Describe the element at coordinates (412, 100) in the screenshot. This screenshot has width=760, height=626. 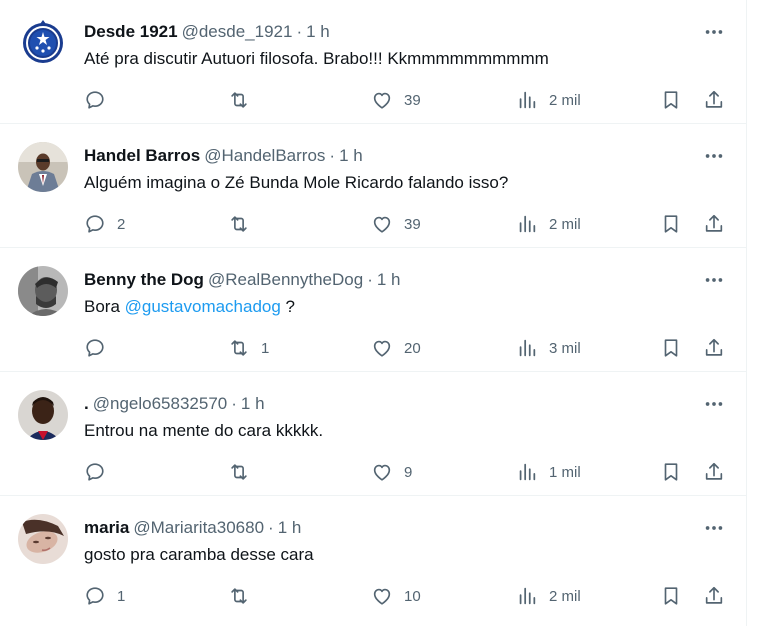
I see `like-count: 39` at that location.